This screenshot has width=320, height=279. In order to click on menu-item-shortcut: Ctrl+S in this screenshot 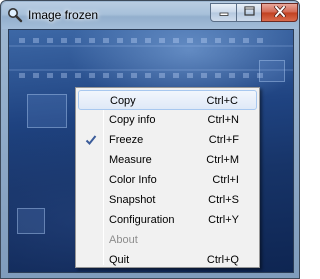, I will do `click(223, 200)`.